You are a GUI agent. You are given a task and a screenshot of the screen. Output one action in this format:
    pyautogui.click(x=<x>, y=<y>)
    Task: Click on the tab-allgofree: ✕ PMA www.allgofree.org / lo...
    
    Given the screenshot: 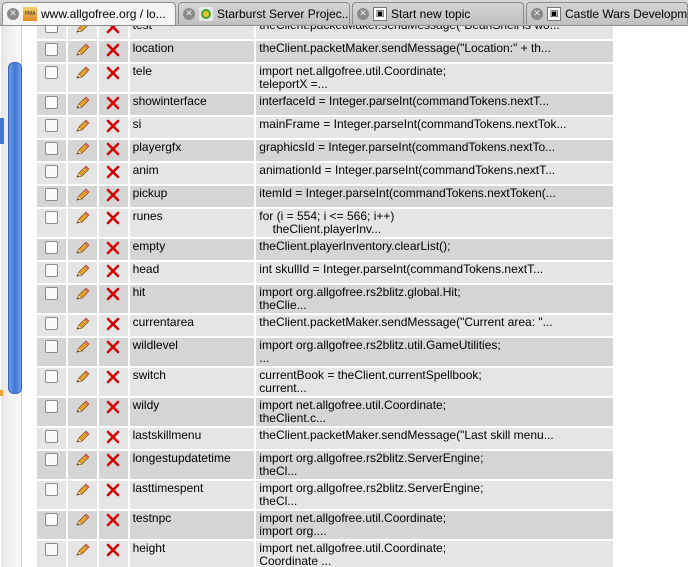 What is the action you would take?
    pyautogui.click(x=89, y=13)
    